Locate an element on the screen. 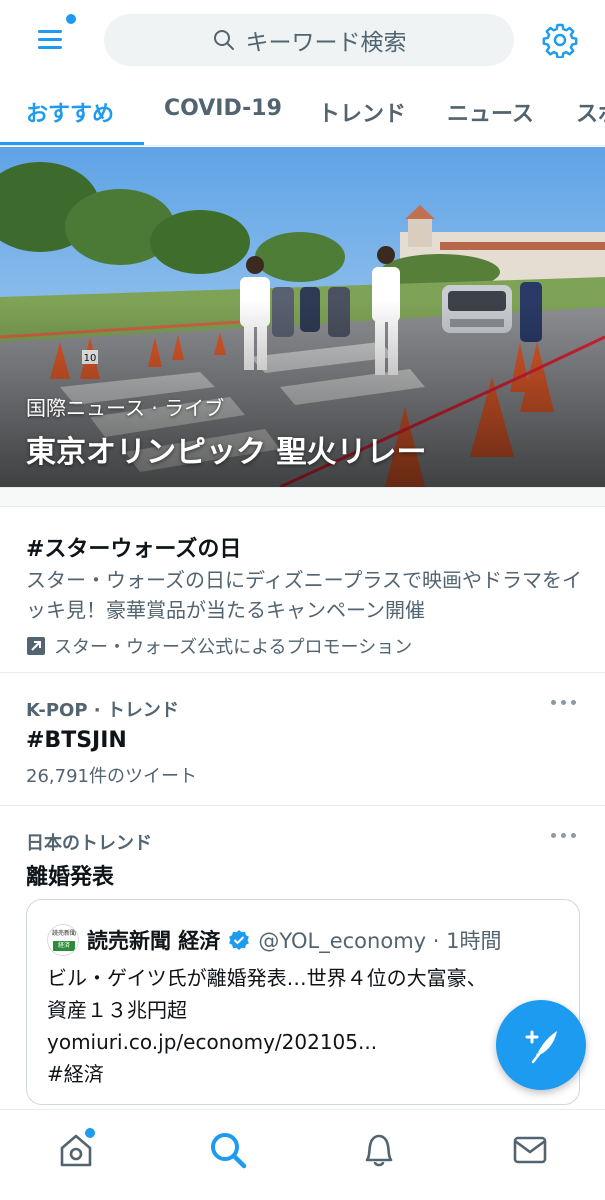 The width and height of the screenshot is (605, 1200). promoted-by-line: スター・ウォーズ公式によるプロモーション is located at coordinates (219, 646).